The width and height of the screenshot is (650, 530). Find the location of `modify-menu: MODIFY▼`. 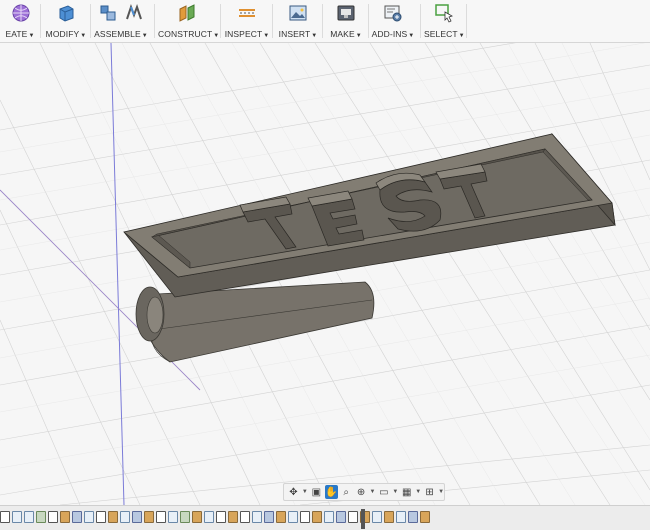

modify-menu: MODIFY▼ is located at coordinates (66, 21).